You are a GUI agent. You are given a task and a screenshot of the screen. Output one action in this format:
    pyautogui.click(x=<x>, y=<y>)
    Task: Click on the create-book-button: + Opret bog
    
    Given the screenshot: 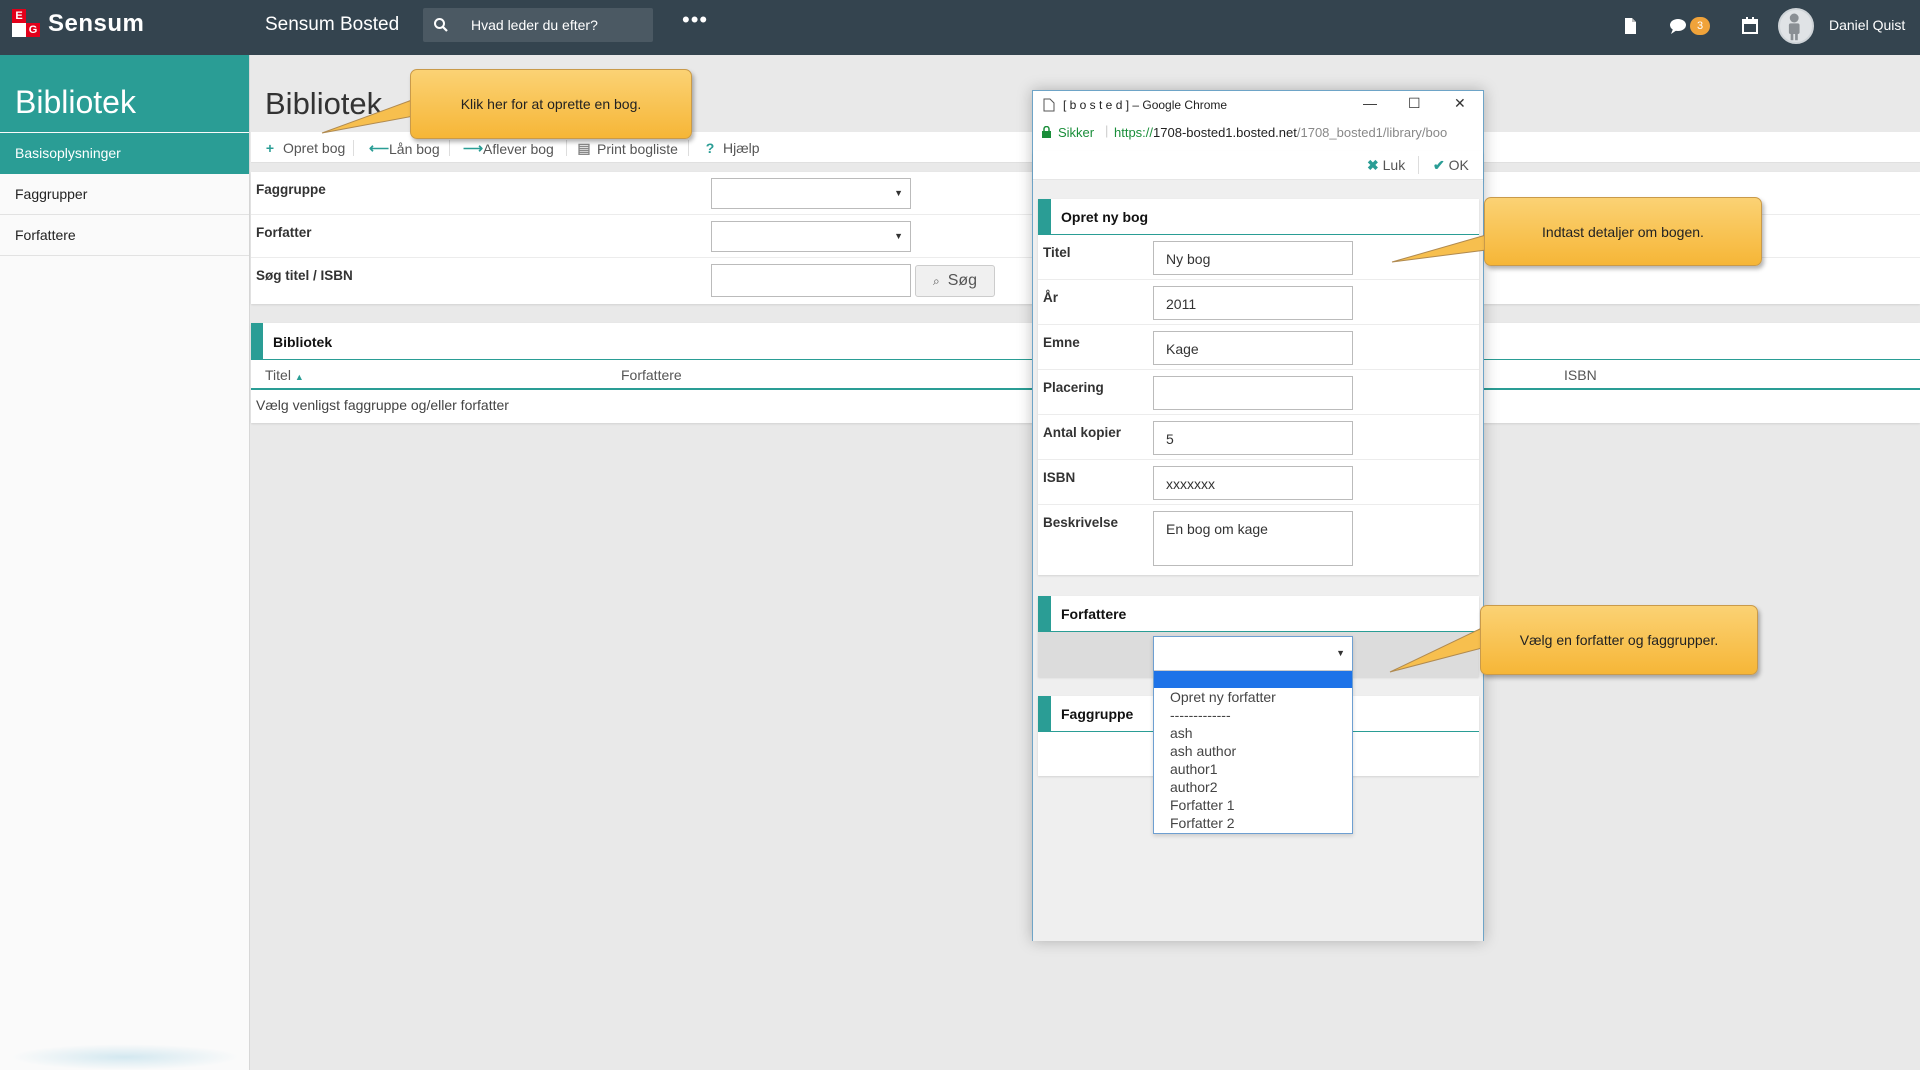 What is the action you would take?
    pyautogui.click(x=304, y=148)
    